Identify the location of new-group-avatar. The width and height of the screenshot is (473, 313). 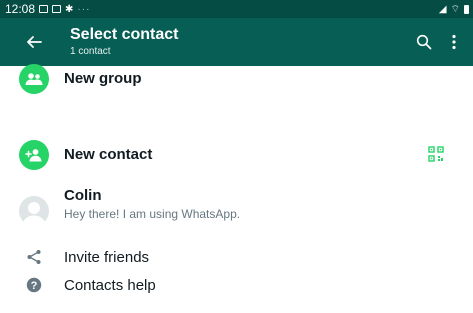
(34, 79).